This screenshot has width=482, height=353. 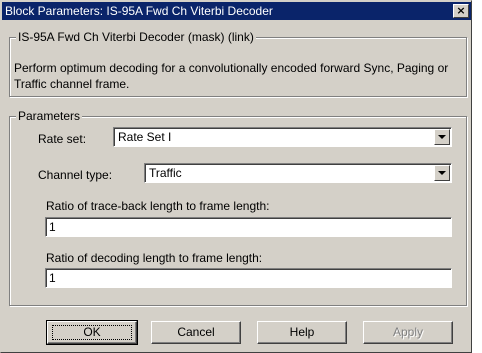 I want to click on help-button-label: Help, so click(x=302, y=332).